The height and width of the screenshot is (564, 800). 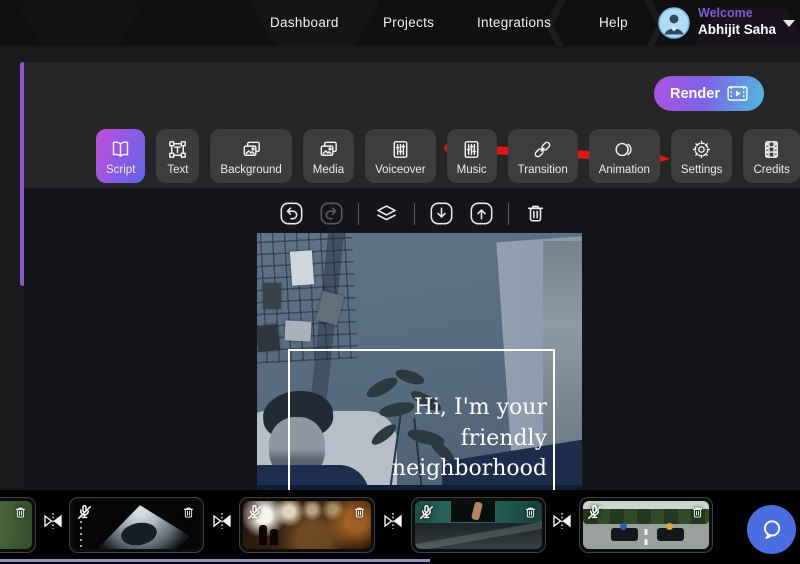 I want to click on redo-button, so click(x=331, y=213).